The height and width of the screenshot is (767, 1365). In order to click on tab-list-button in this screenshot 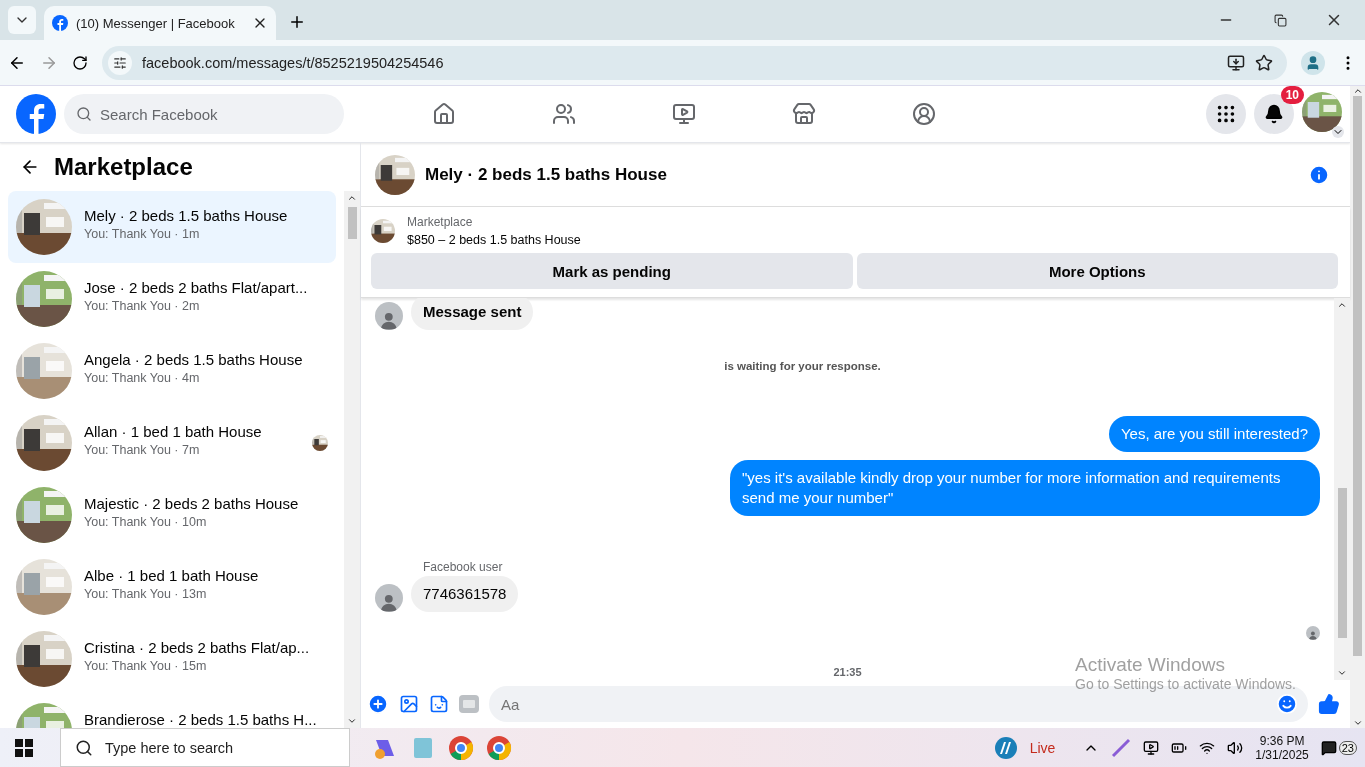, I will do `click(22, 20)`.